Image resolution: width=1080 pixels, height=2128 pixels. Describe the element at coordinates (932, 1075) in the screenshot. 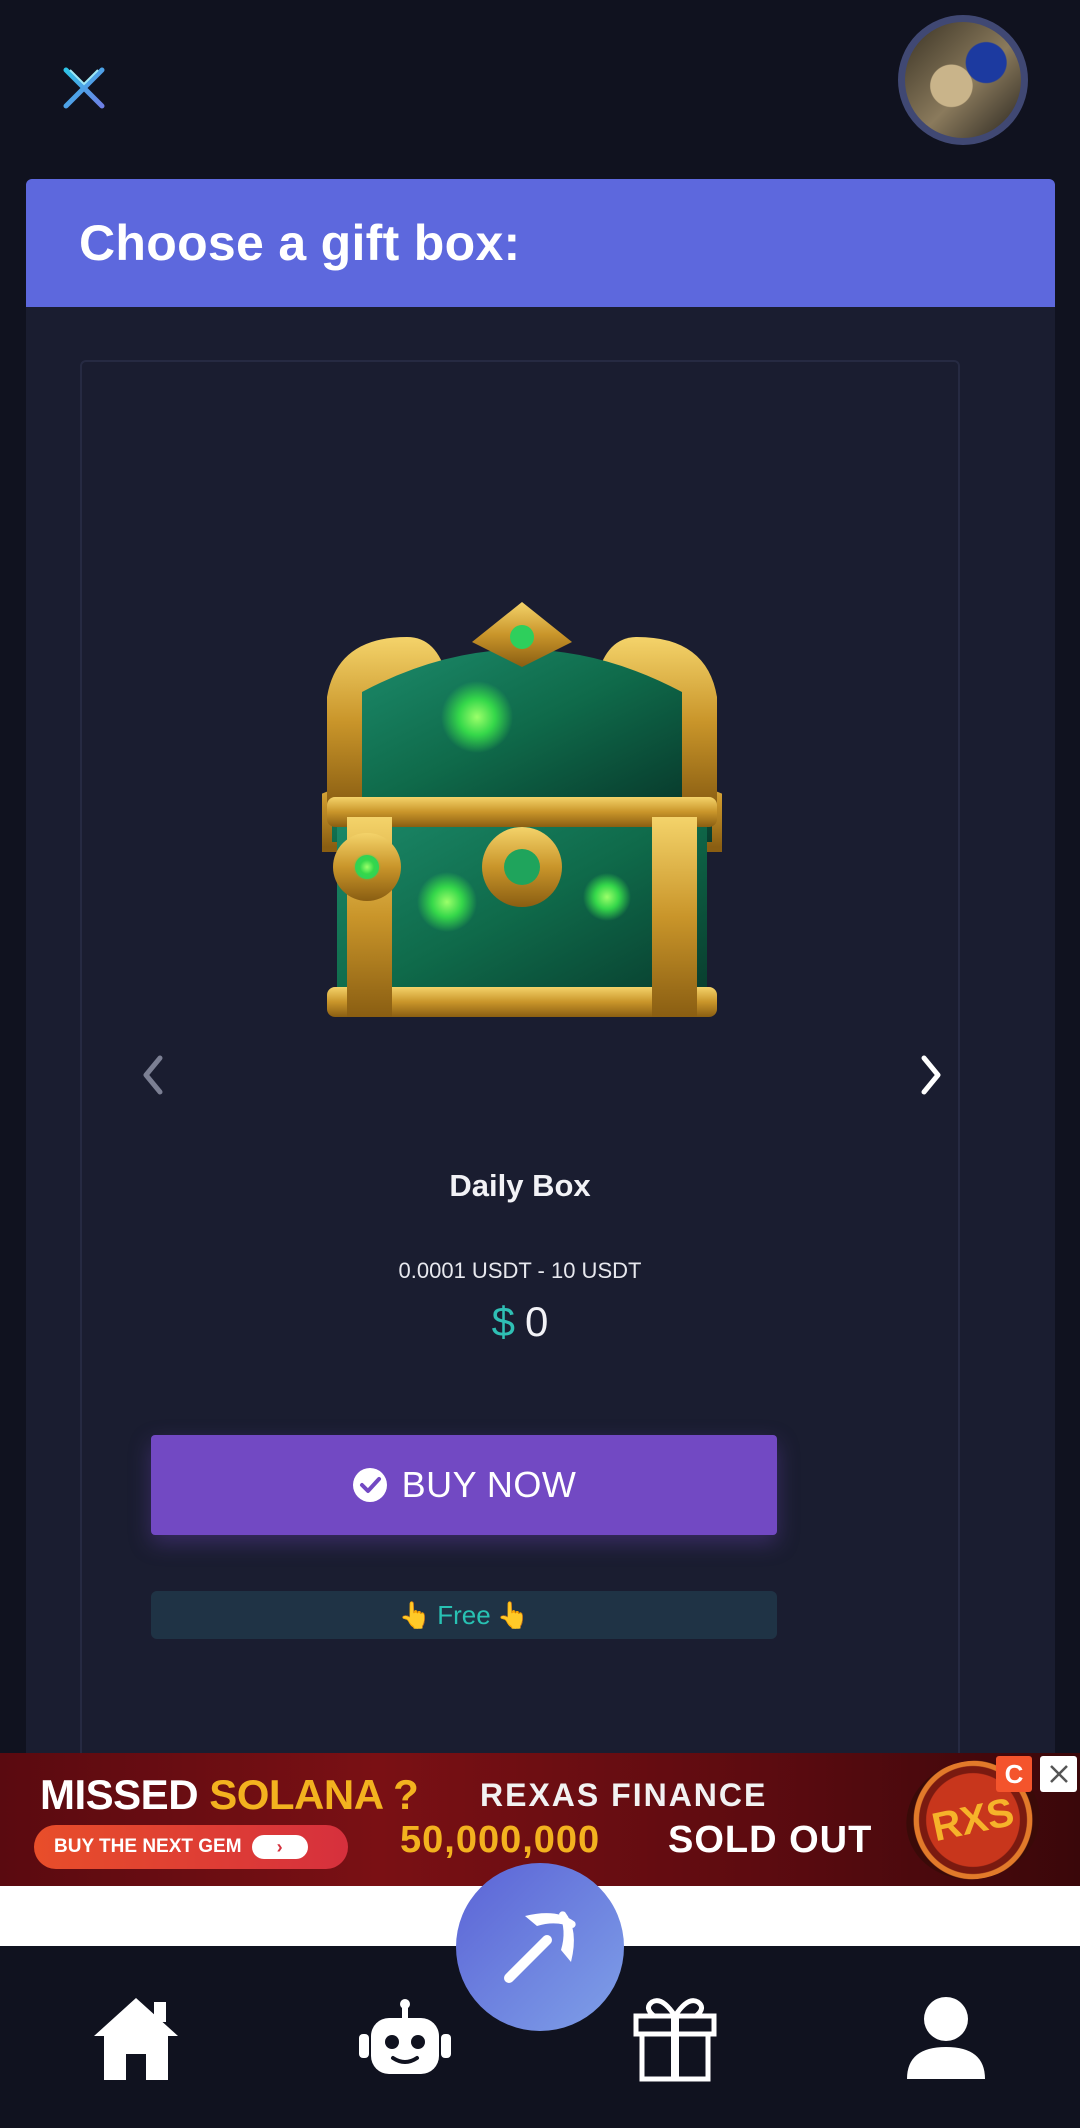

I see `next-arrow-icon` at that location.